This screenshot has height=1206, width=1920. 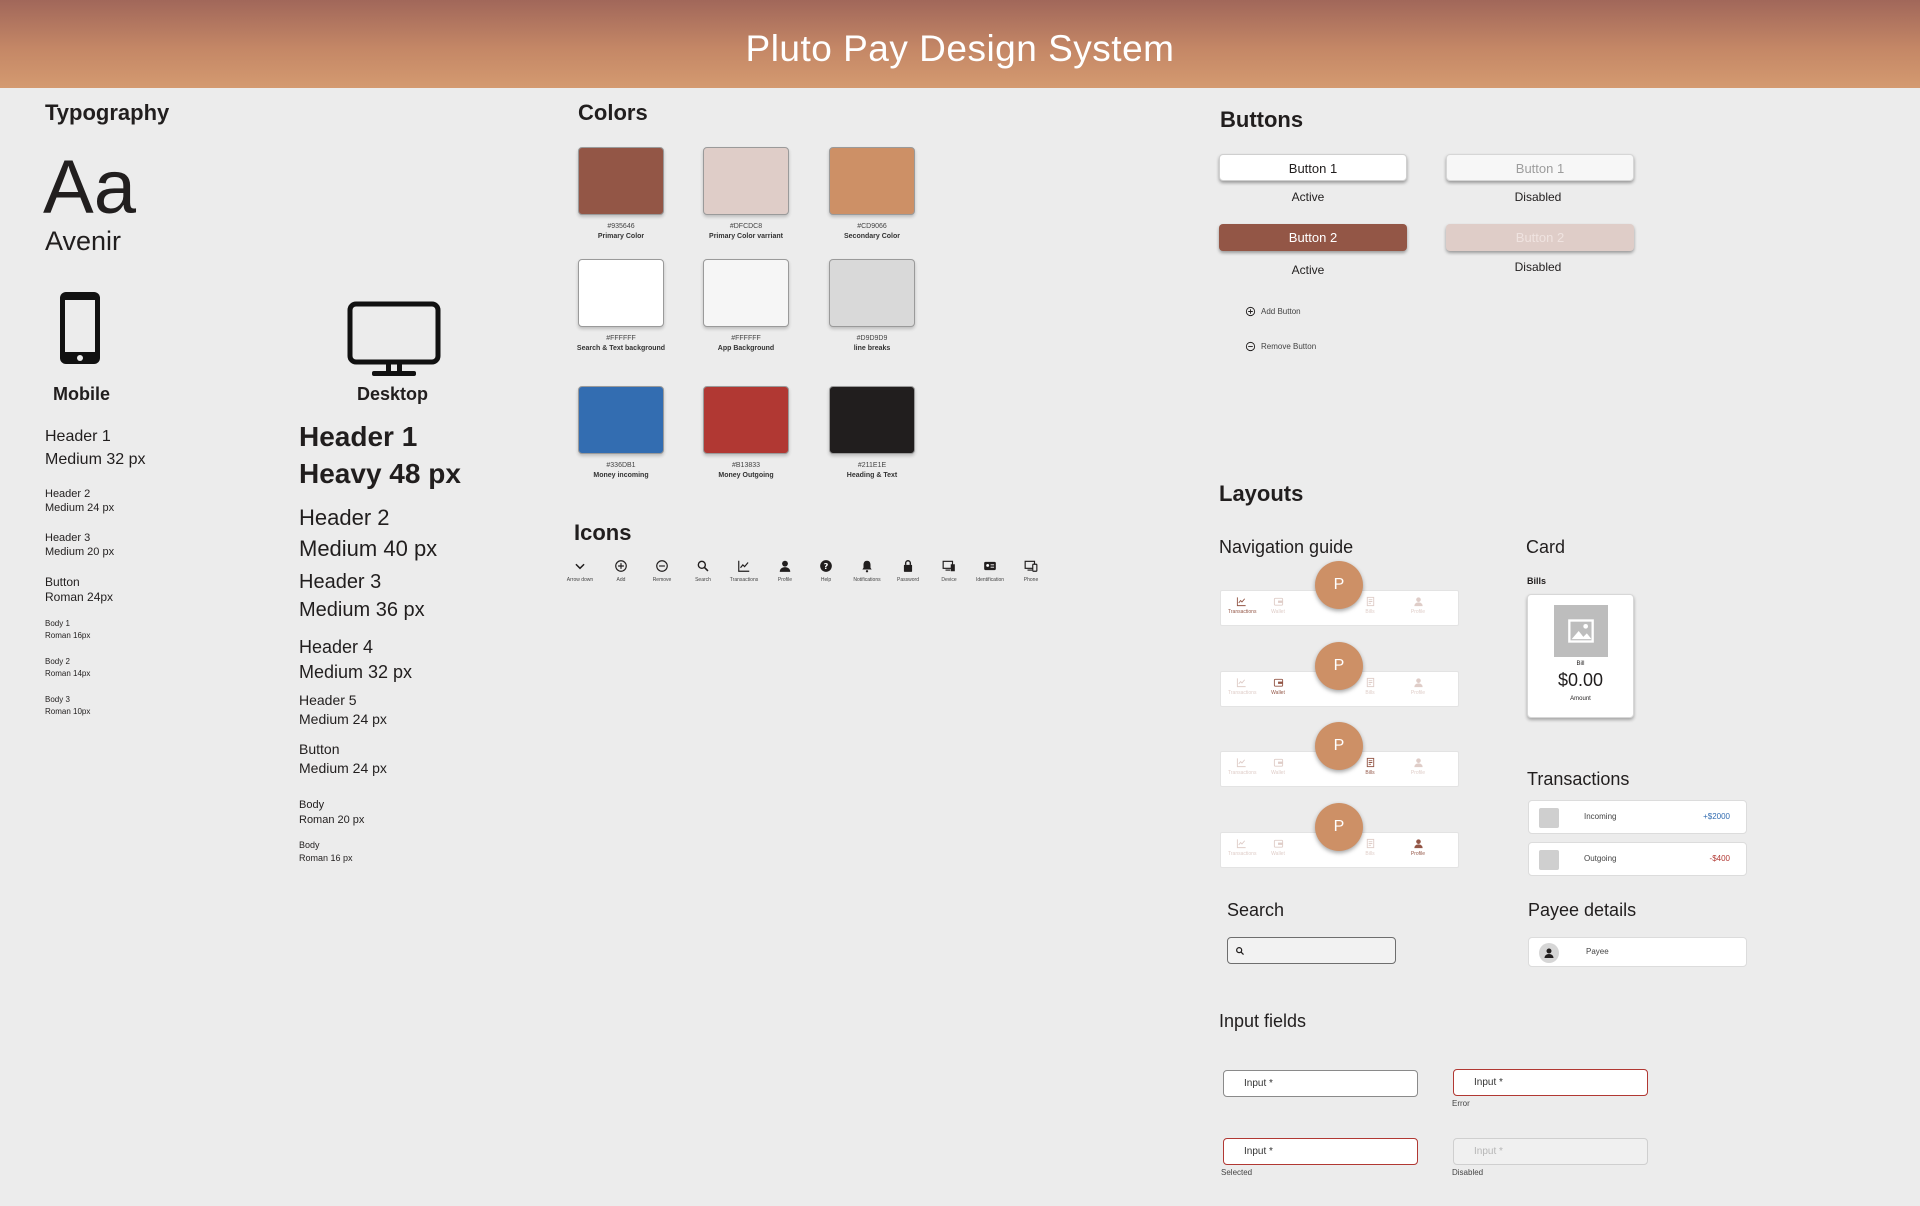 What do you see at coordinates (662, 571) in the screenshot?
I see `remove-icon: Remove` at bounding box center [662, 571].